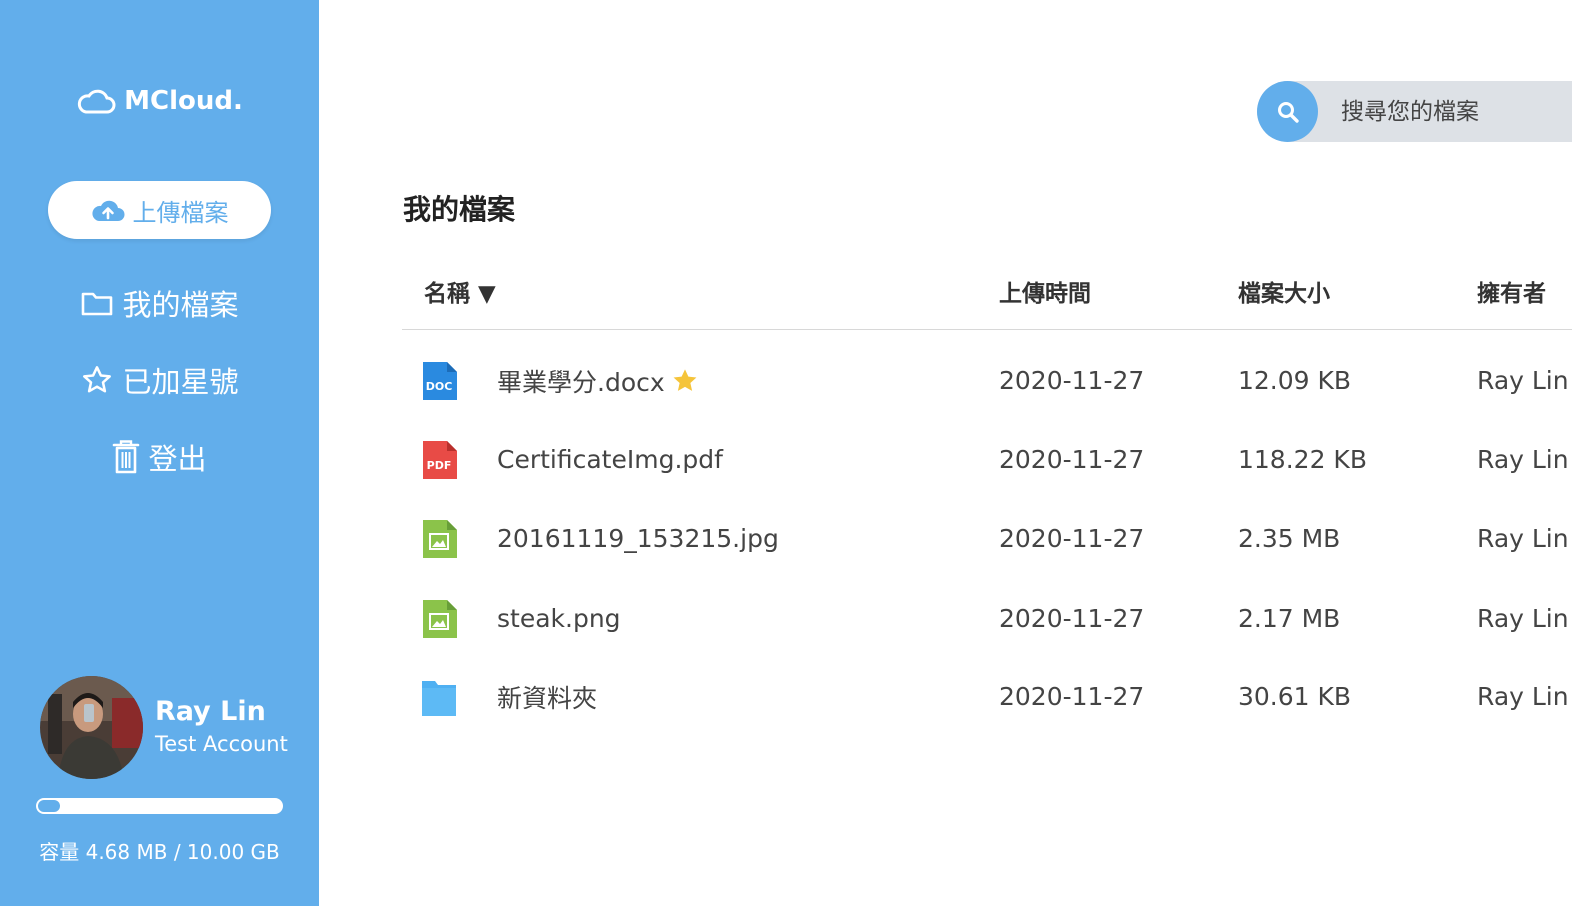  Describe the element at coordinates (439, 386) in the screenshot. I see `svg-text: DOC` at that location.